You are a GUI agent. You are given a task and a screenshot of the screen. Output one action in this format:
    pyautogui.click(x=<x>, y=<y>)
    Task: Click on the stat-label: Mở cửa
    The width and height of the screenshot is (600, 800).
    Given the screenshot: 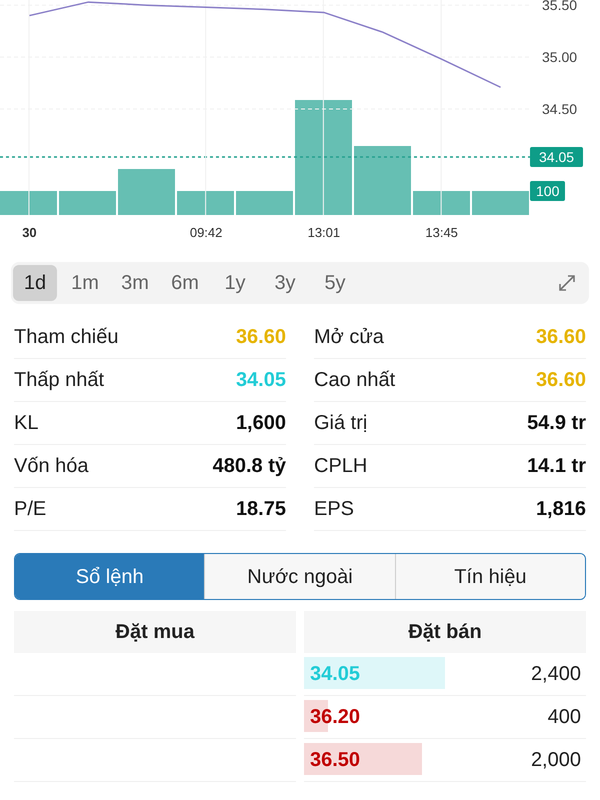 What is the action you would take?
    pyautogui.click(x=349, y=337)
    